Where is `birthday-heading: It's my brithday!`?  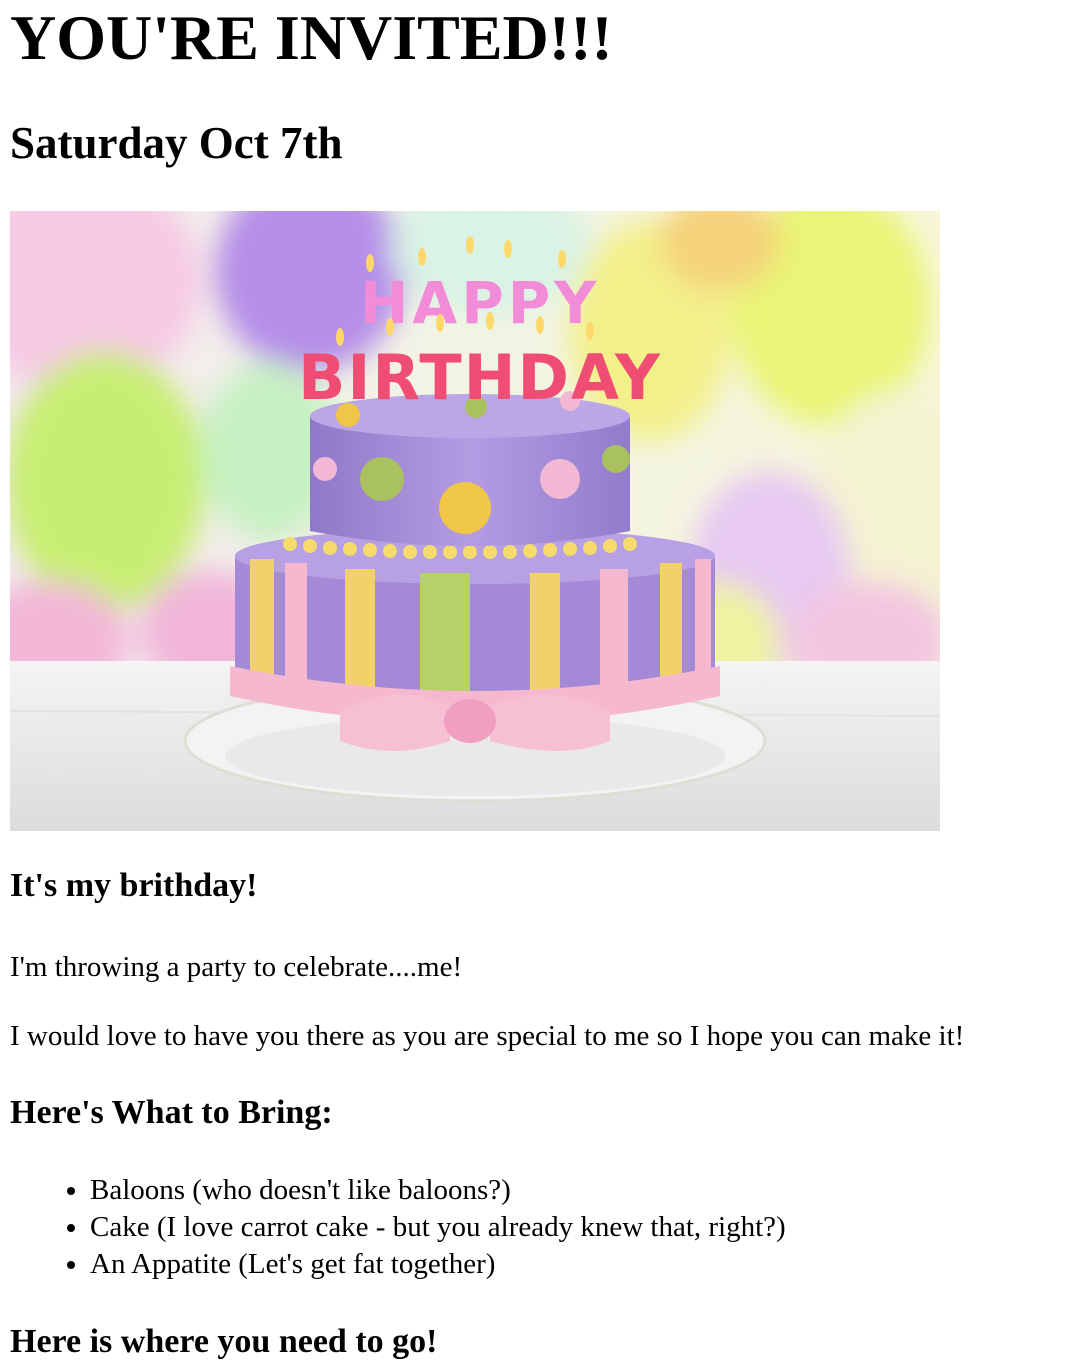
birthday-heading: It's my brithday! is located at coordinates (134, 885).